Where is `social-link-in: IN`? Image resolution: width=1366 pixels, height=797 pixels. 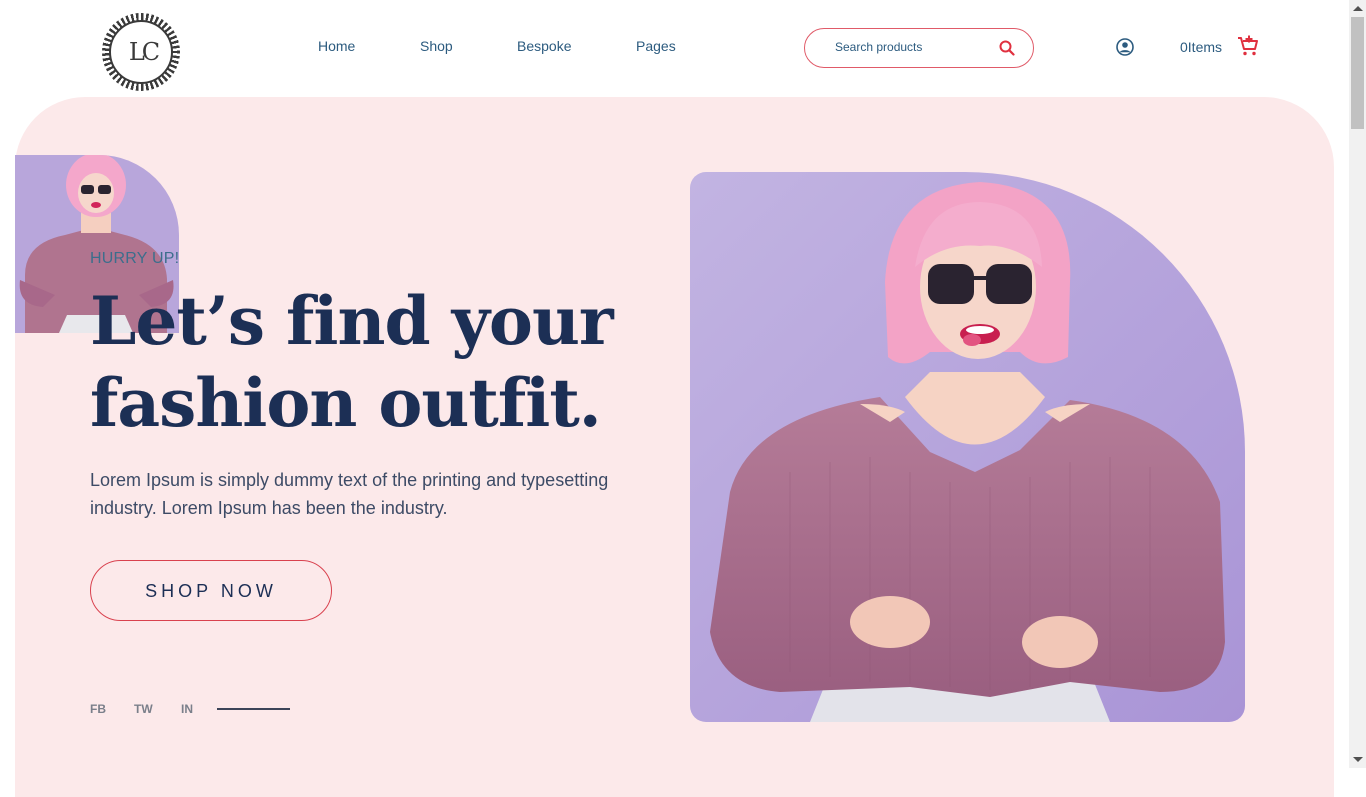 social-link-in: IN is located at coordinates (187, 709).